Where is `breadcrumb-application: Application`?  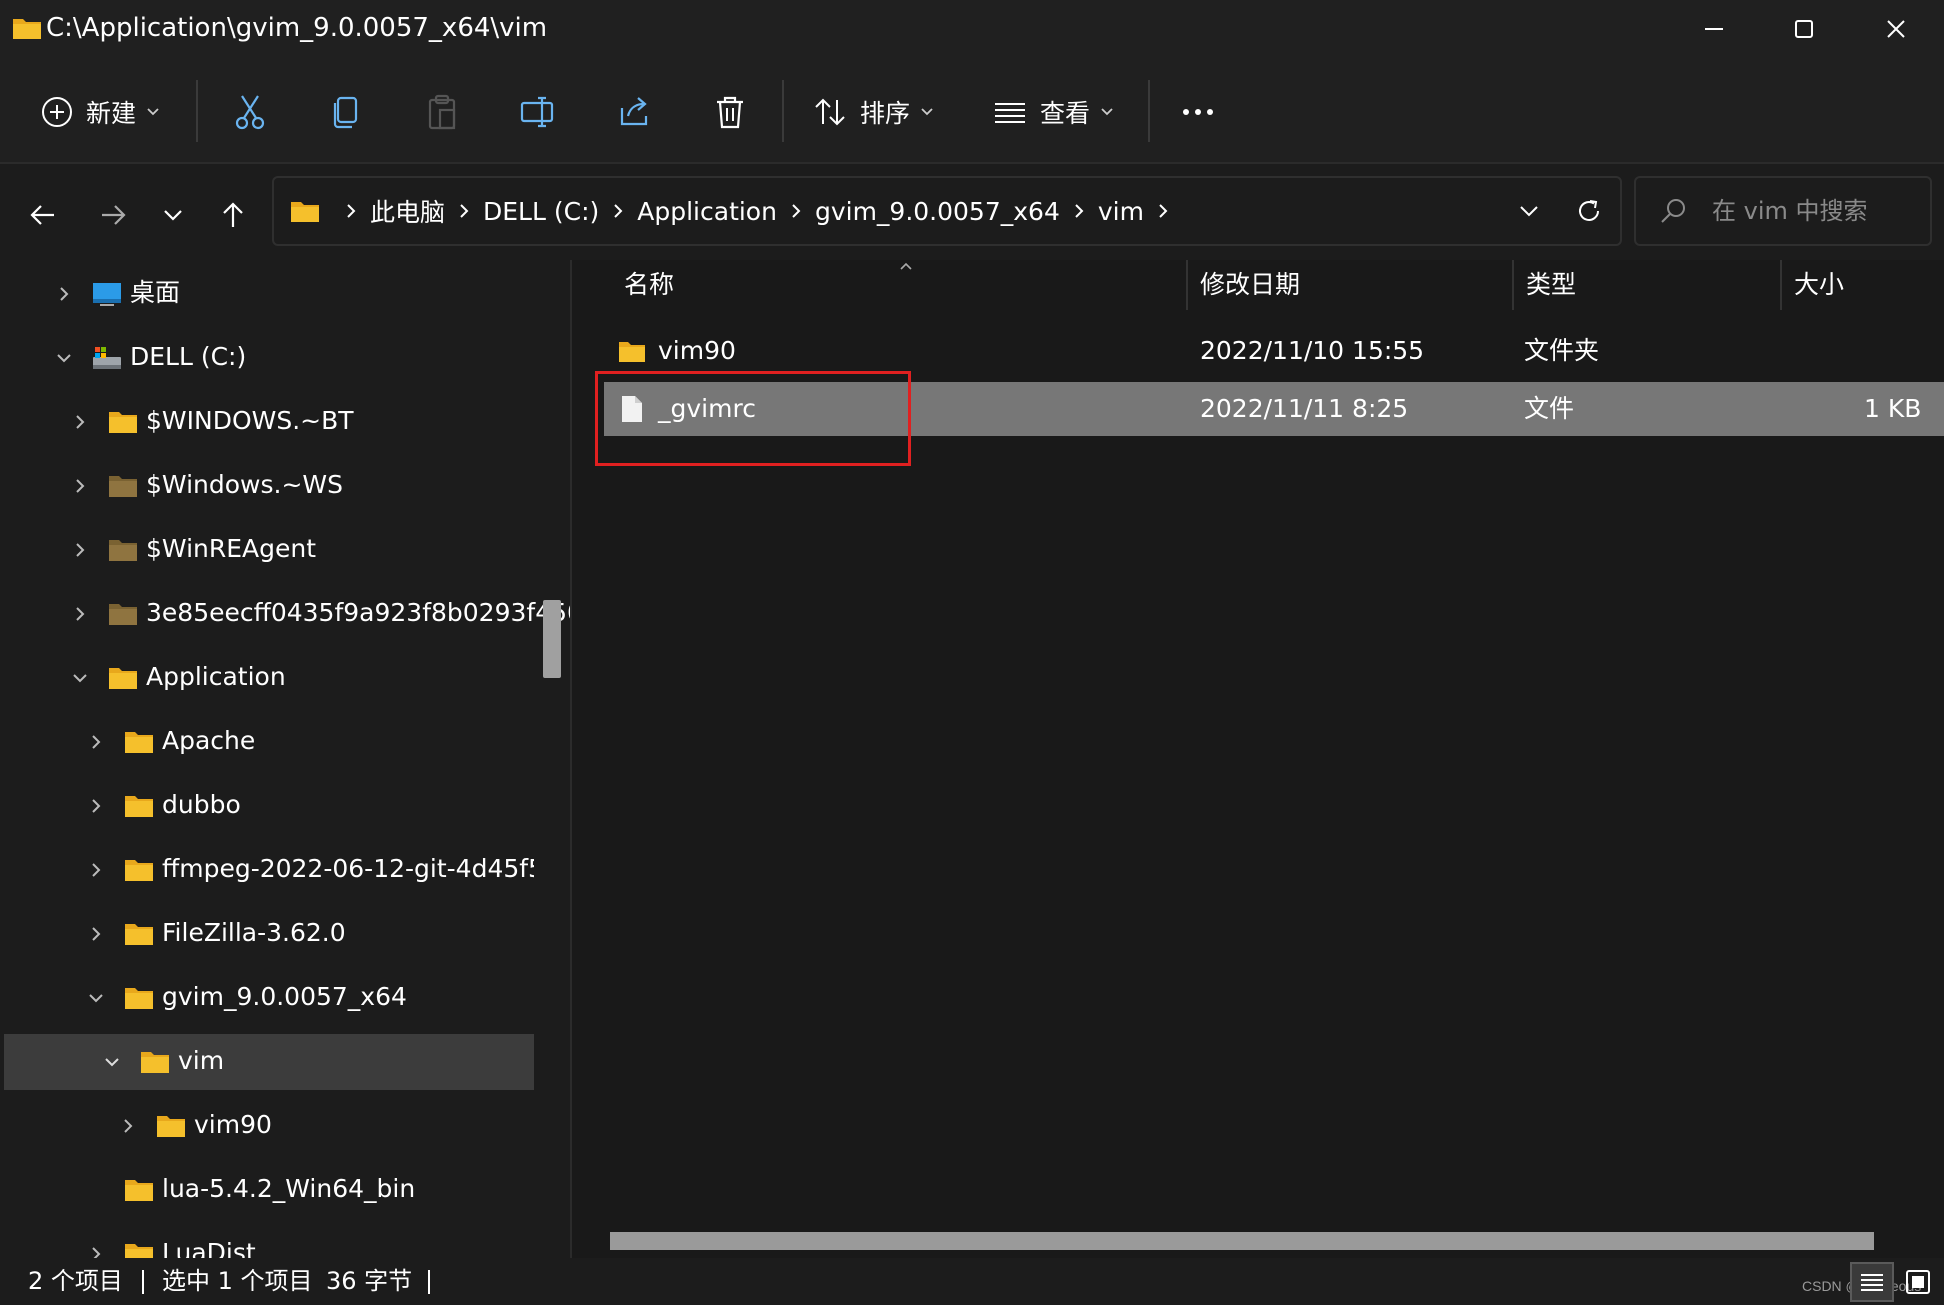 breadcrumb-application: Application is located at coordinates (707, 211).